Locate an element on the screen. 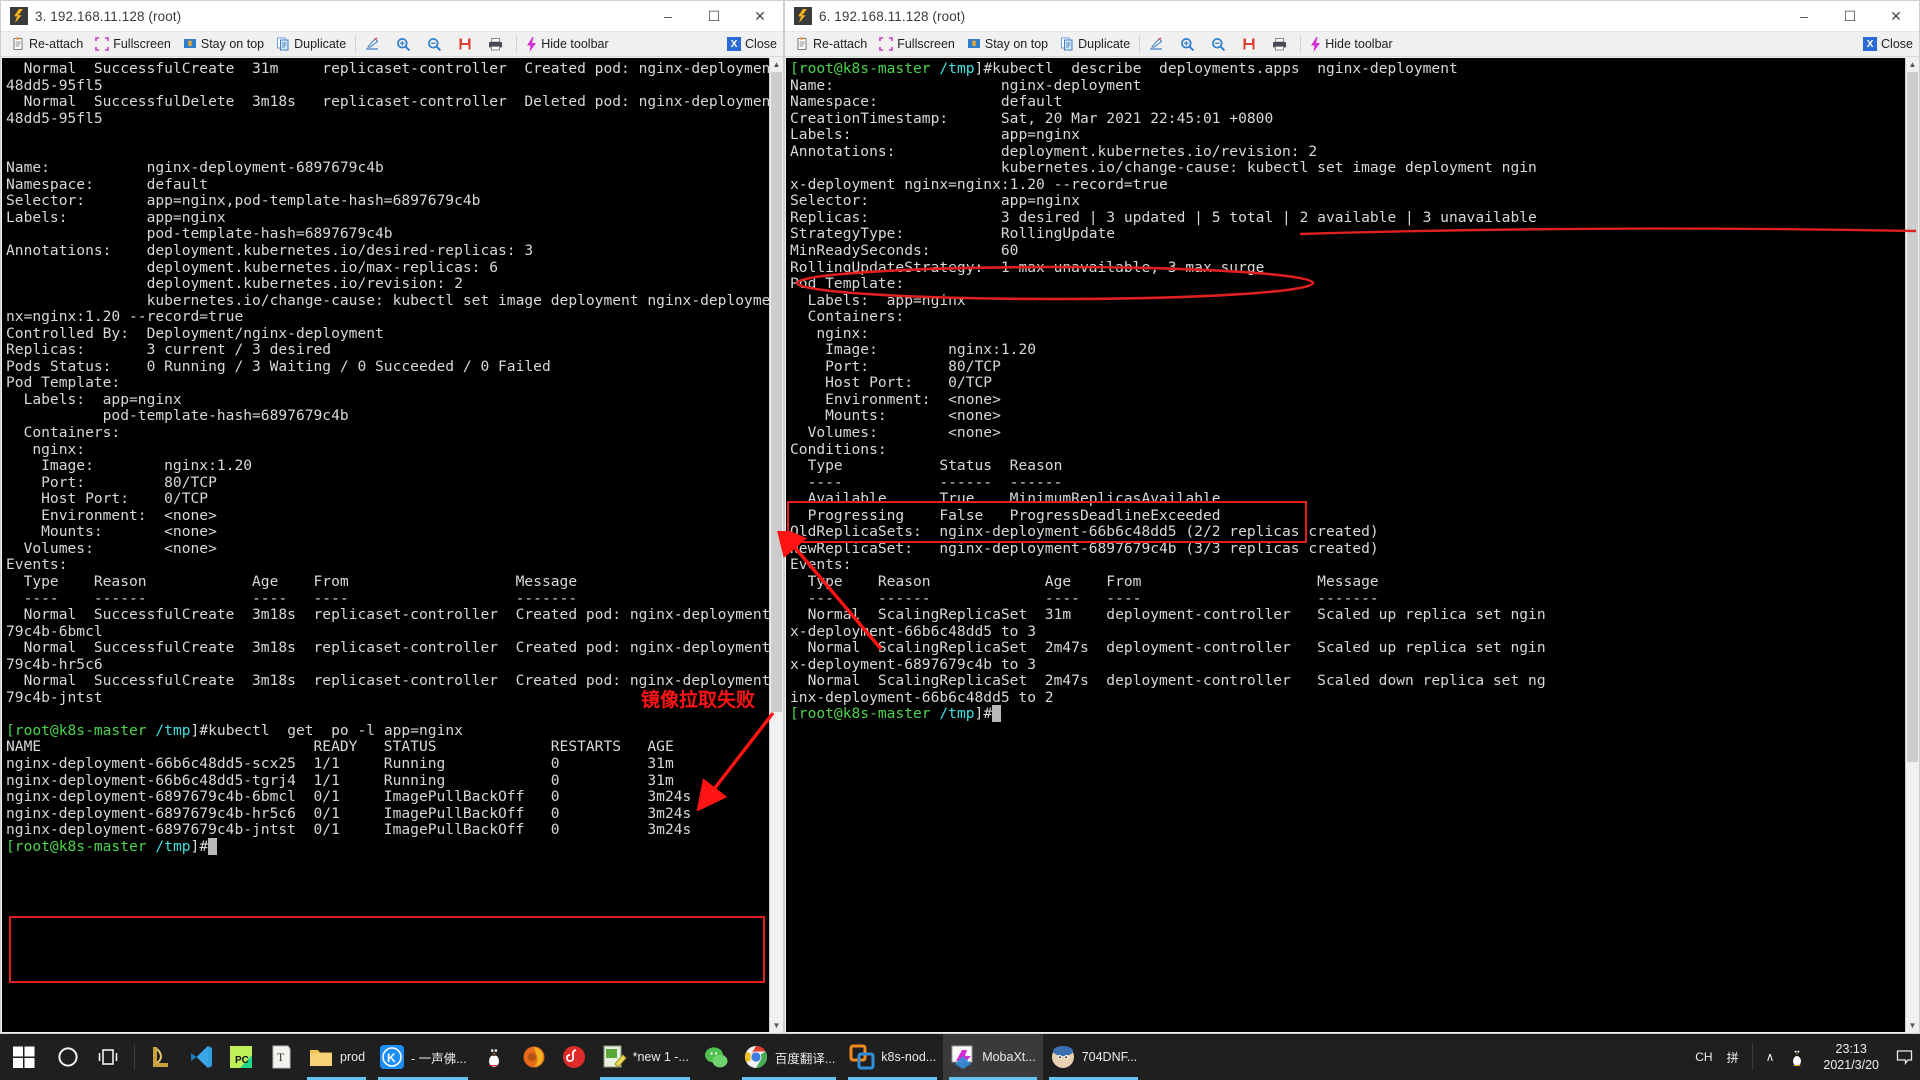 The image size is (1920, 1080). cortana-search-button is located at coordinates (68, 1057).